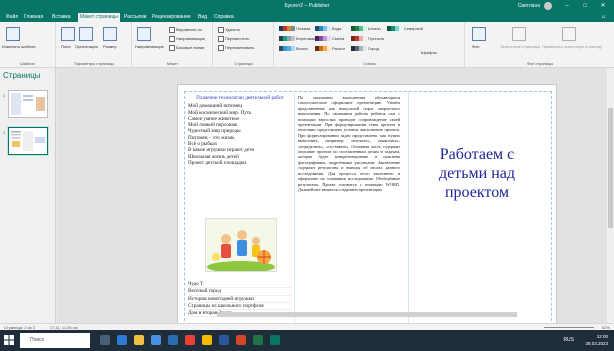 The height and width of the screenshot is (351, 614). Describe the element at coordinates (33, 17) in the screenshot. I see `tab-home: Главная` at that location.